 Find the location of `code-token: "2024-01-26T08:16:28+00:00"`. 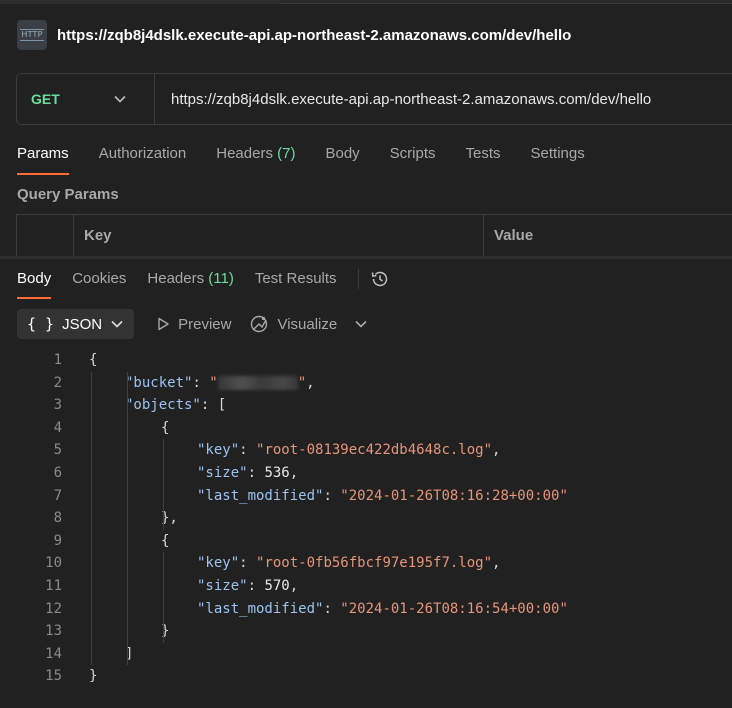

code-token: "2024-01-26T08:16:28+00:00" is located at coordinates (454, 495).